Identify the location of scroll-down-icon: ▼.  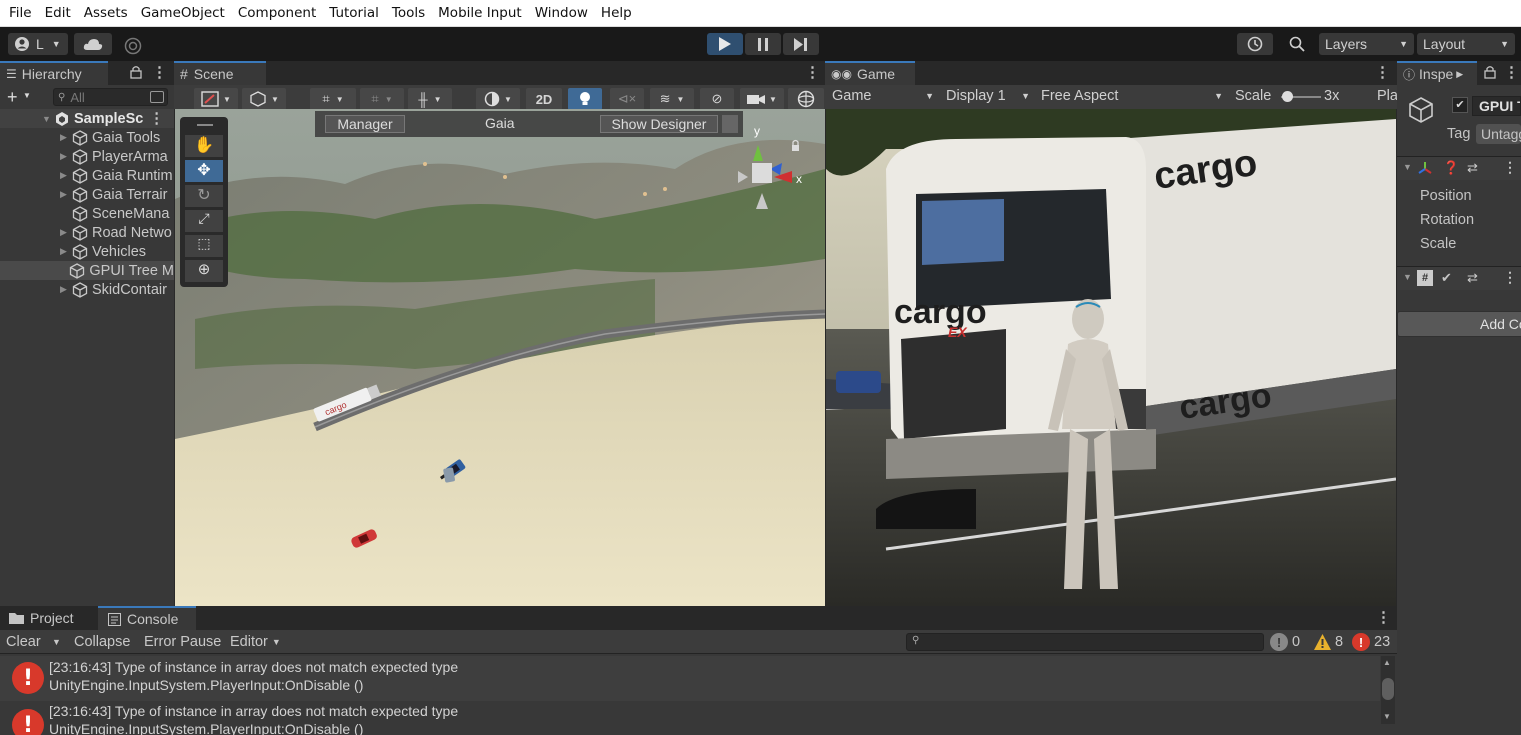
(1387, 716).